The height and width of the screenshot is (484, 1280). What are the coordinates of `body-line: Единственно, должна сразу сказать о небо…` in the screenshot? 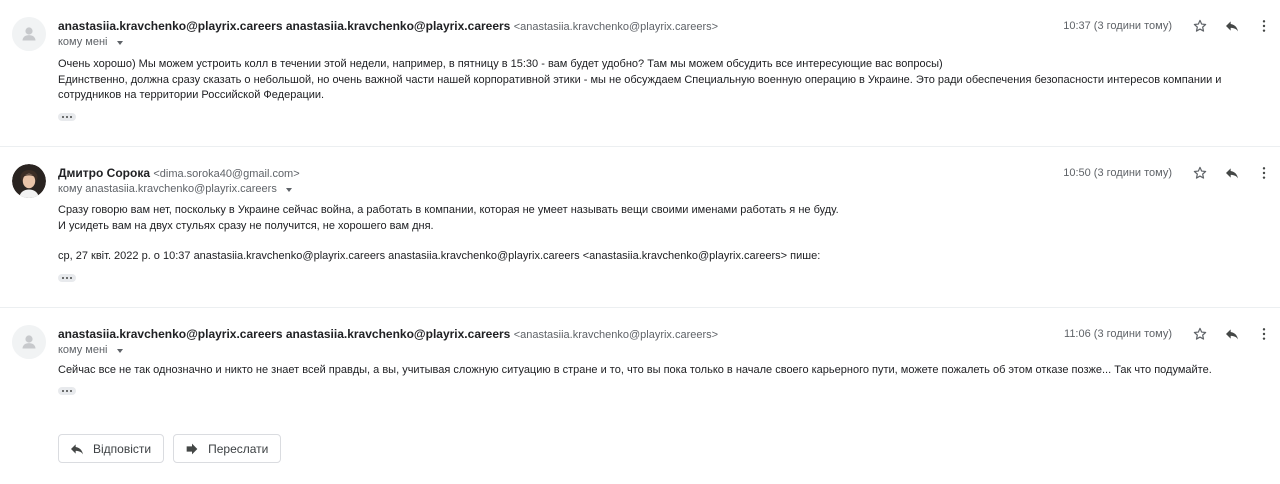 It's located at (640, 87).